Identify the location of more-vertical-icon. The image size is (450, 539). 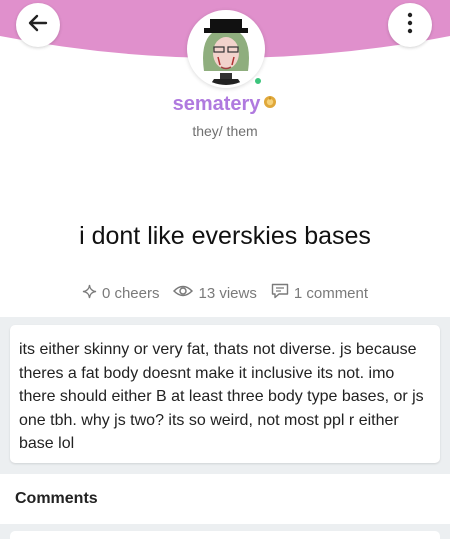
(410, 25).